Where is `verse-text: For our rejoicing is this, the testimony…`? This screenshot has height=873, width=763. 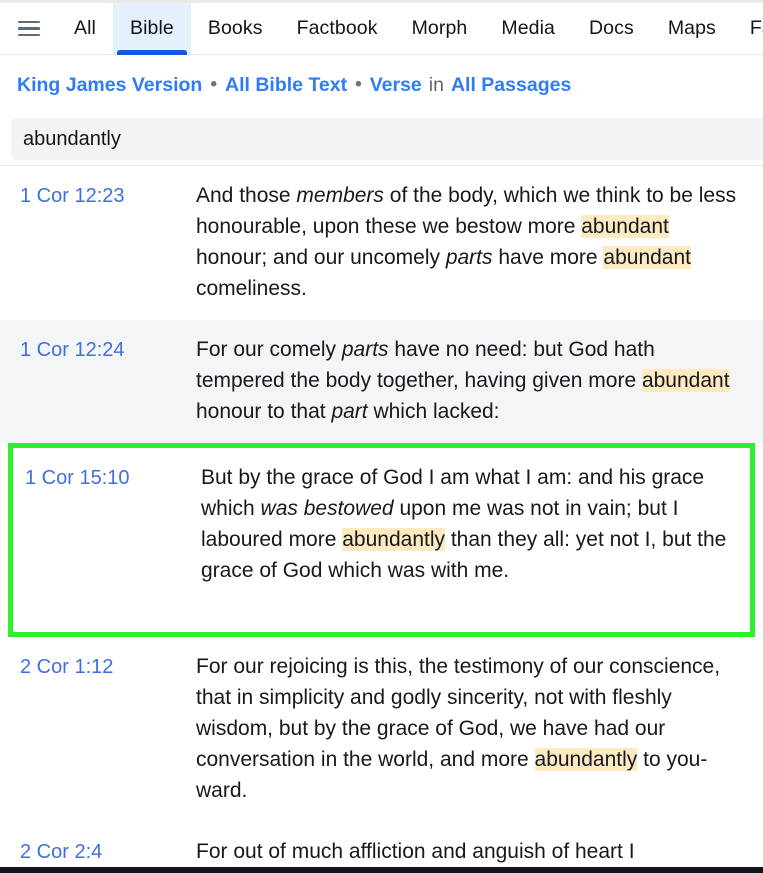 verse-text: For our rejoicing is this, the testimony… is located at coordinates (474, 728).